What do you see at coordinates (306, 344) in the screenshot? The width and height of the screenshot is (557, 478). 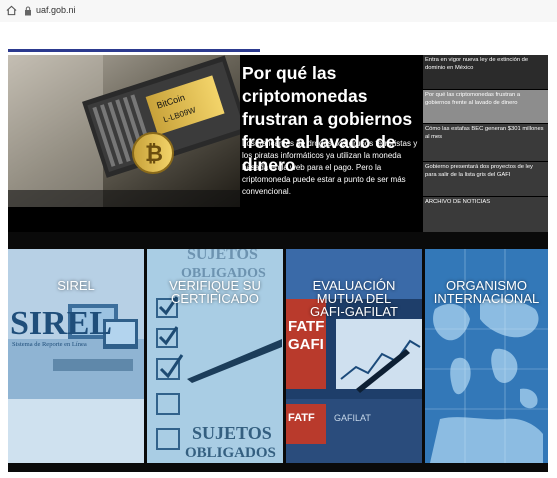 I see `gafi-image-text-2: GAFI` at bounding box center [306, 344].